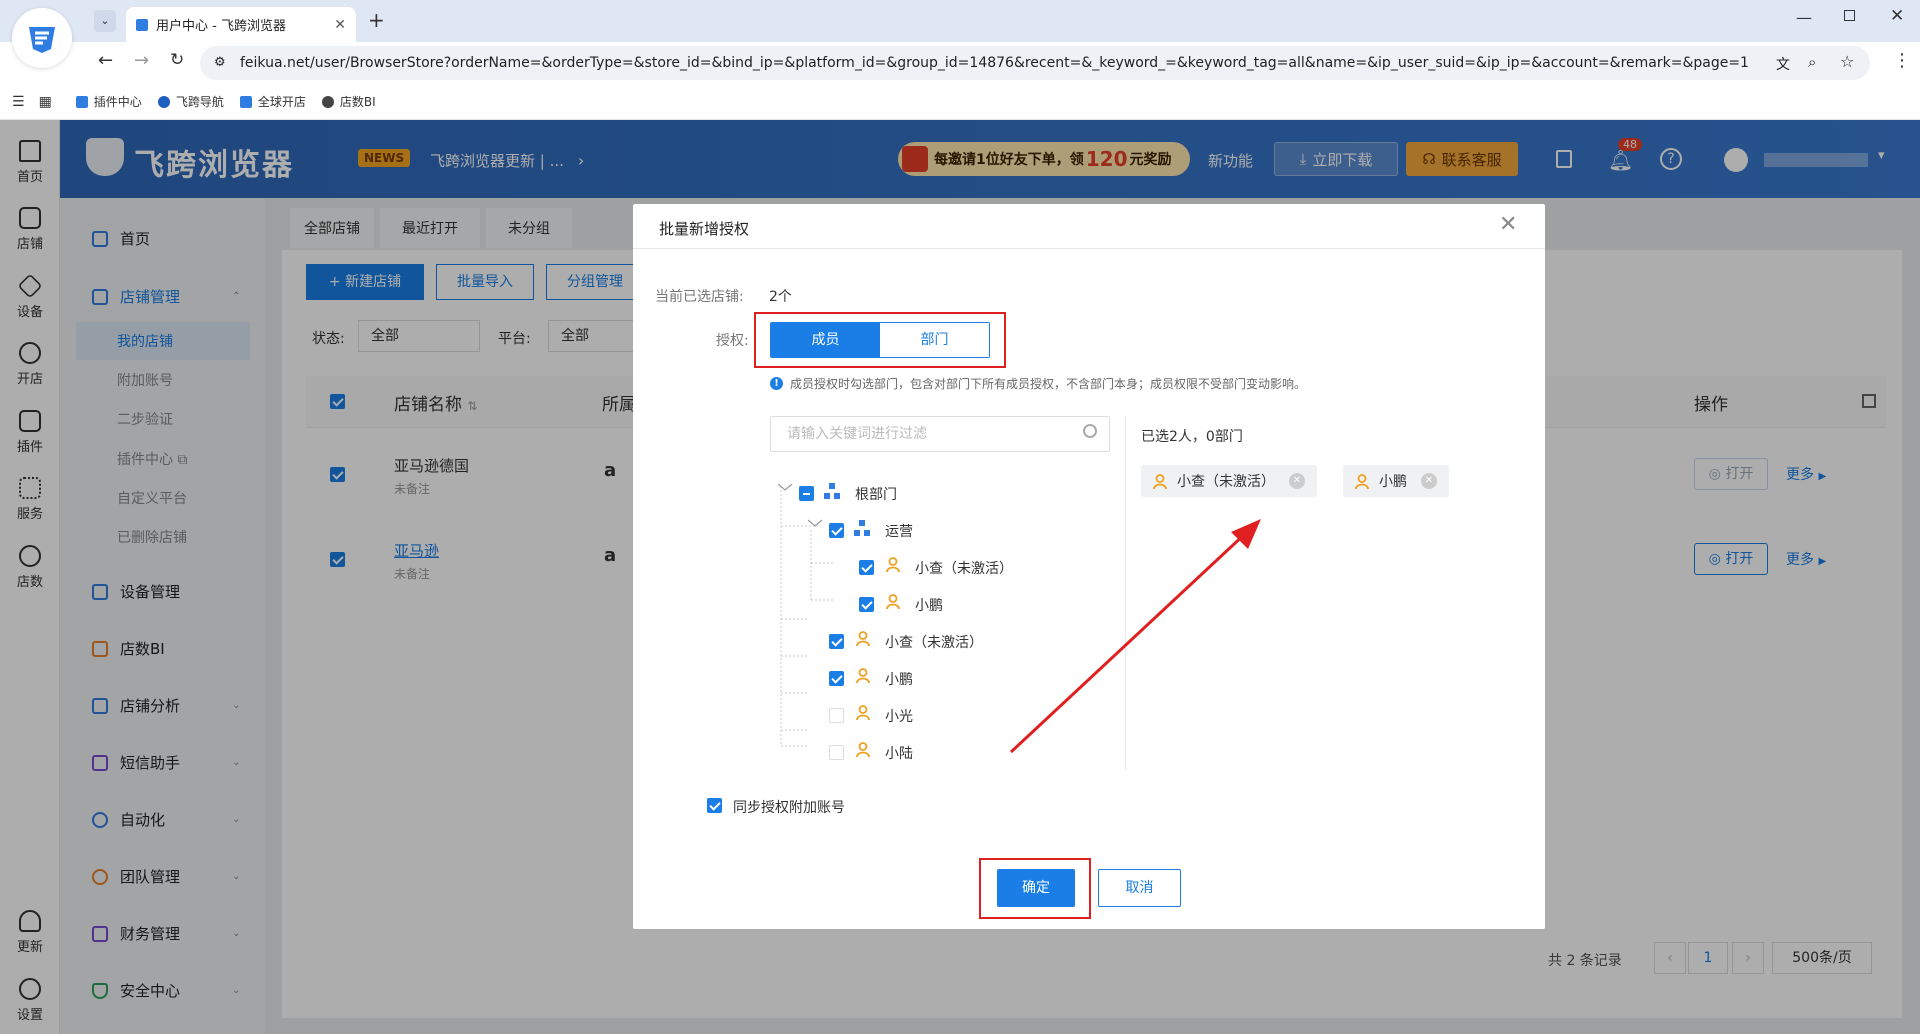  I want to click on member-search-input: 请输入关键词进行过滤, so click(940, 434).